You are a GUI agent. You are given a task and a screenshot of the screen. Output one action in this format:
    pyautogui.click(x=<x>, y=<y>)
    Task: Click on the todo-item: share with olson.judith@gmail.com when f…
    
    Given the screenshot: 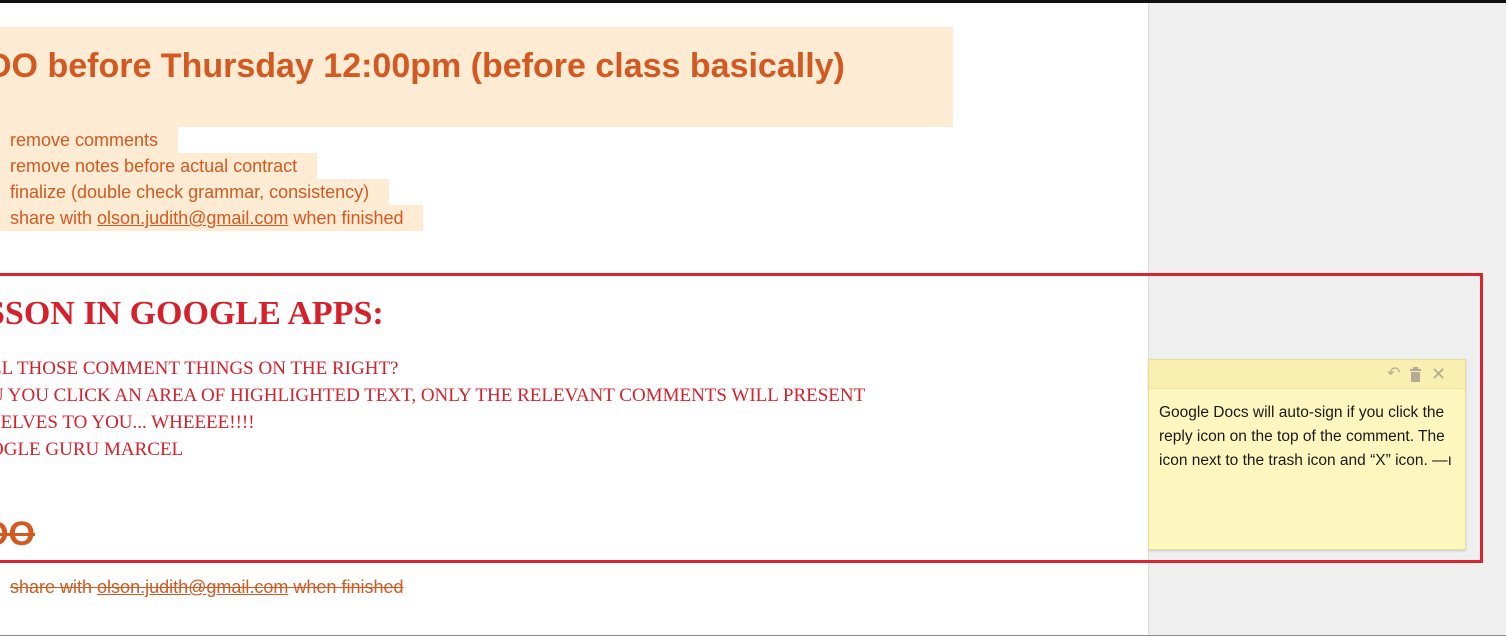 What is the action you would take?
    pyautogui.click(x=212, y=218)
    